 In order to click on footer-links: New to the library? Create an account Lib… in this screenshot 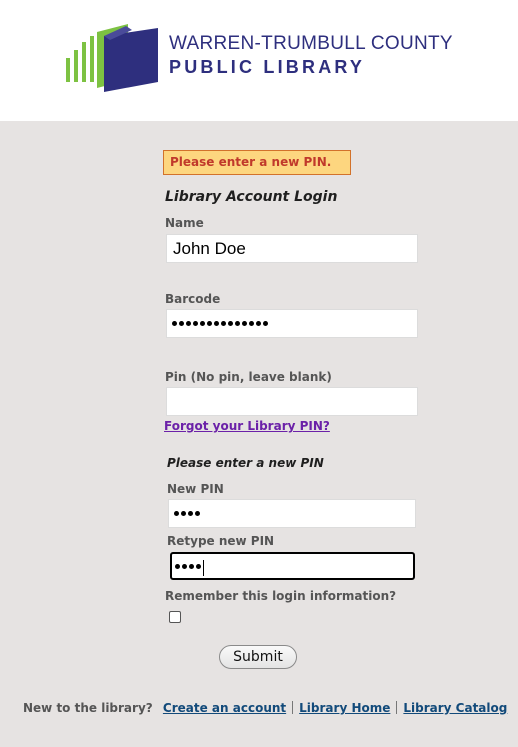, I will do `click(265, 708)`.